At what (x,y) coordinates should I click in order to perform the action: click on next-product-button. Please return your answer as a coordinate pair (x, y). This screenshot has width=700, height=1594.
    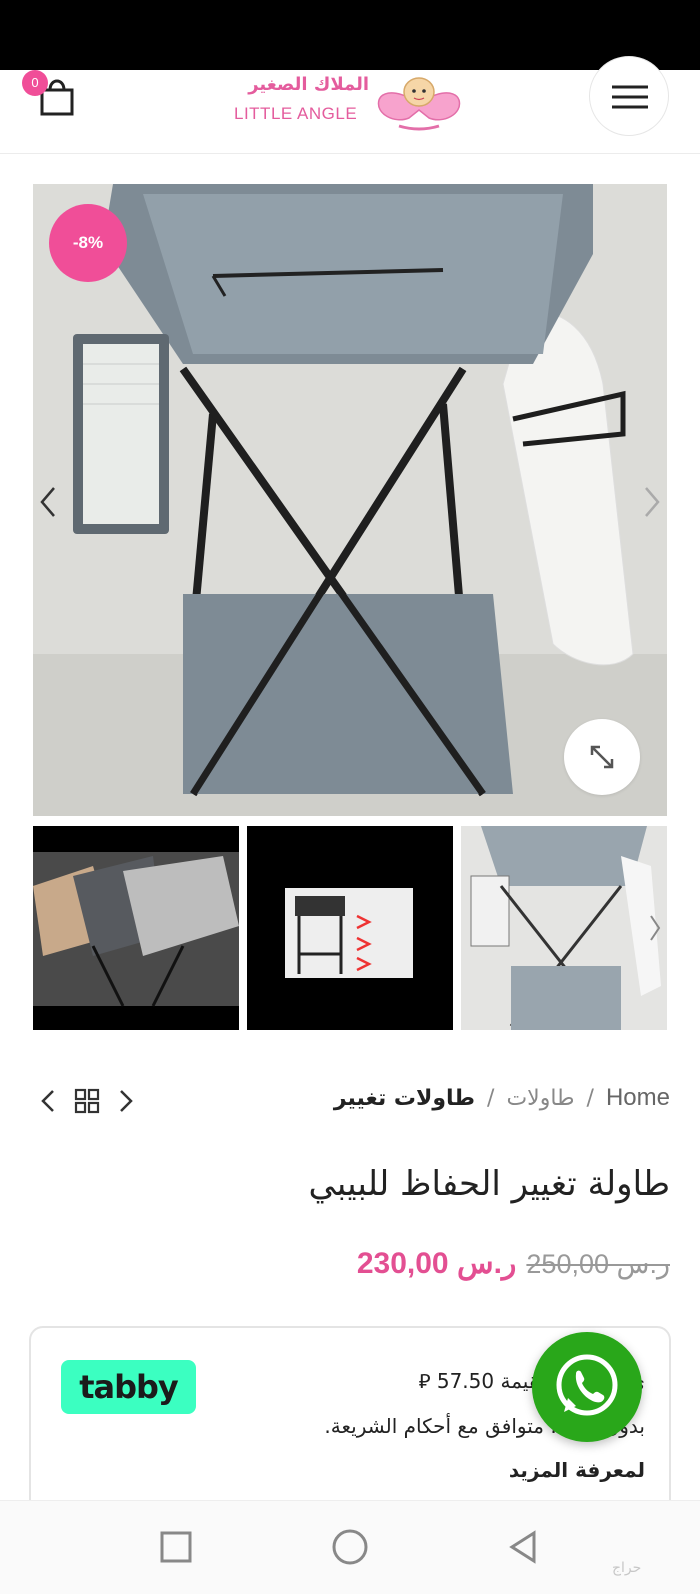
    Looking at the image, I should click on (125, 1101).